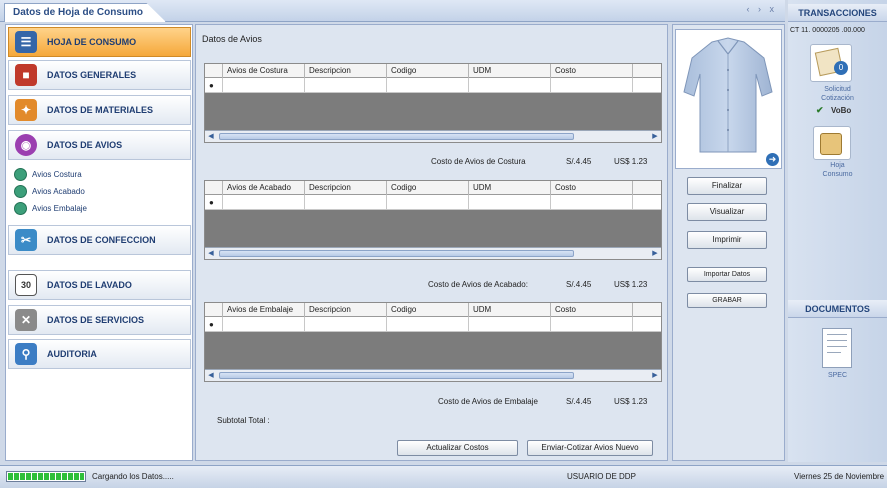 The image size is (887, 488). Describe the element at coordinates (89, 285) in the screenshot. I see `nav-label: DATOS DE LAVADO` at that location.